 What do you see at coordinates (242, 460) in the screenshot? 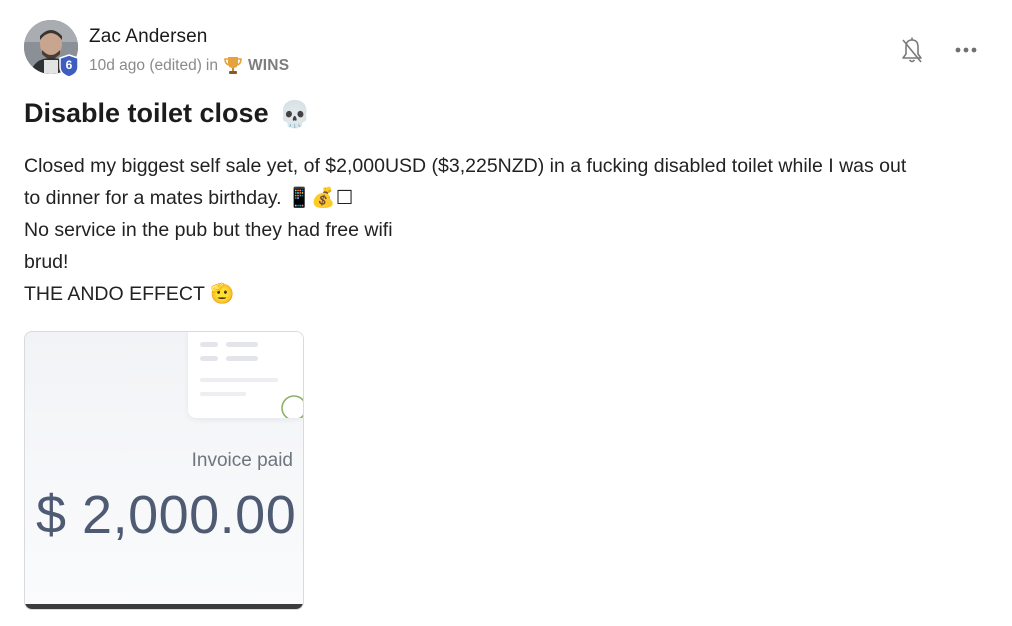
I see `invoice-status: Invoice paid` at bounding box center [242, 460].